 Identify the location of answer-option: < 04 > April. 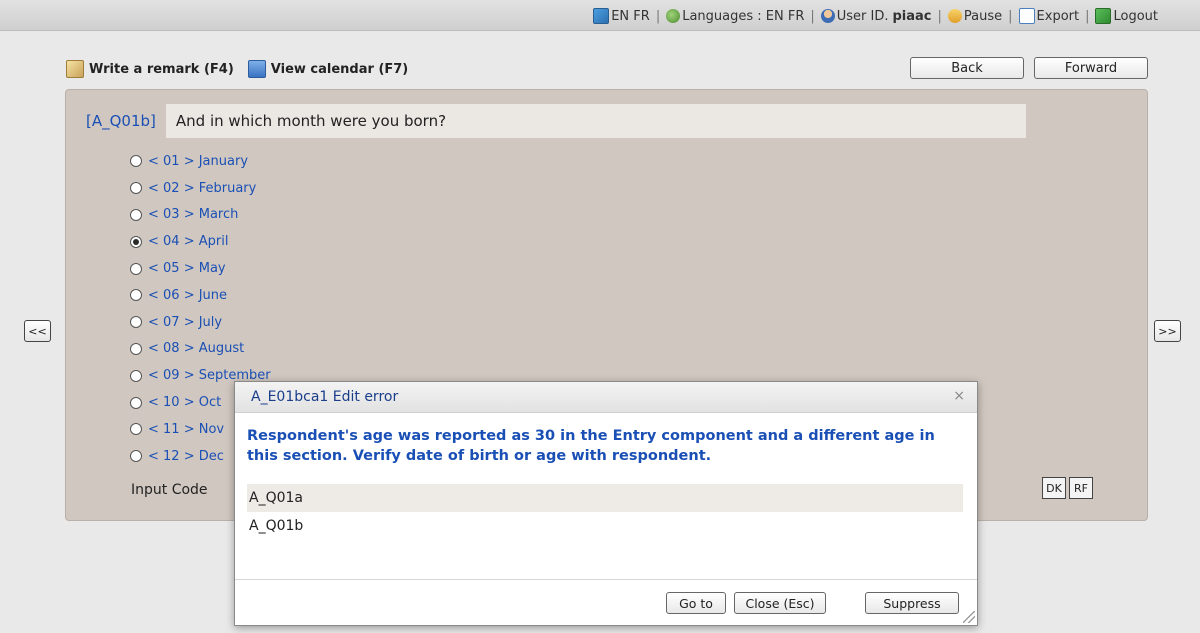
(200, 241).